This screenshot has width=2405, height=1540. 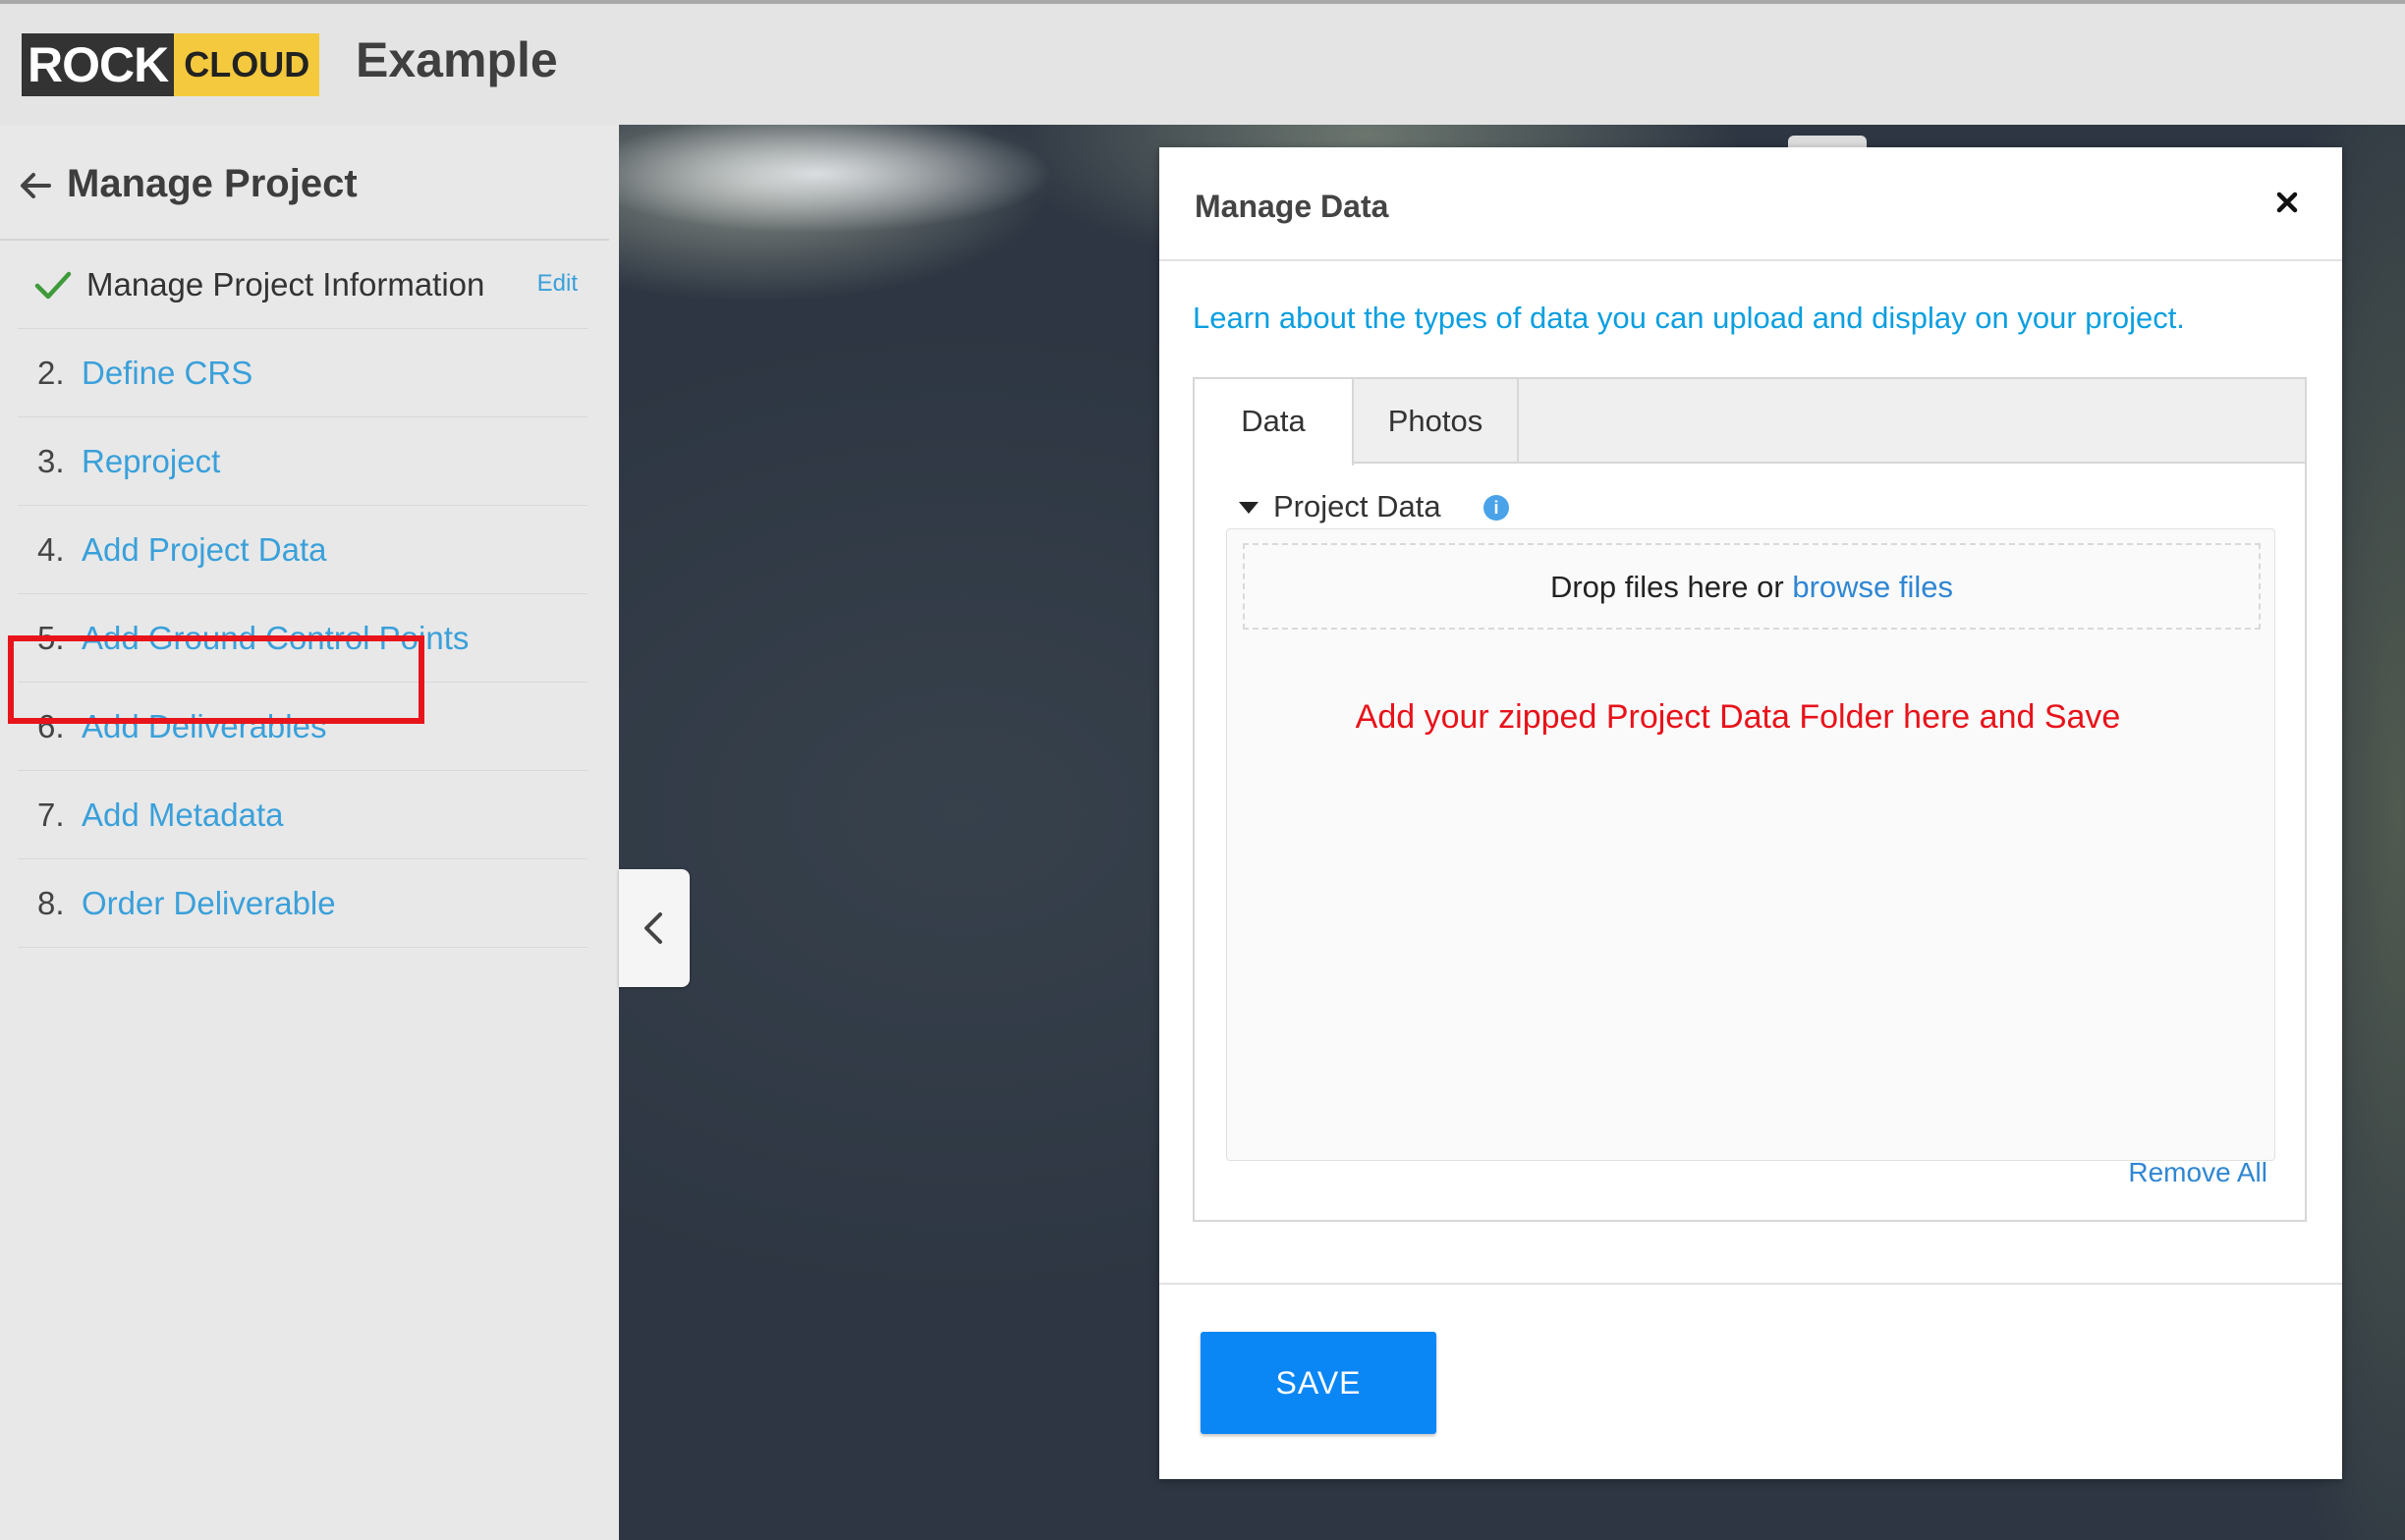 What do you see at coordinates (285, 284) in the screenshot?
I see `step-label: Manage Project Information` at bounding box center [285, 284].